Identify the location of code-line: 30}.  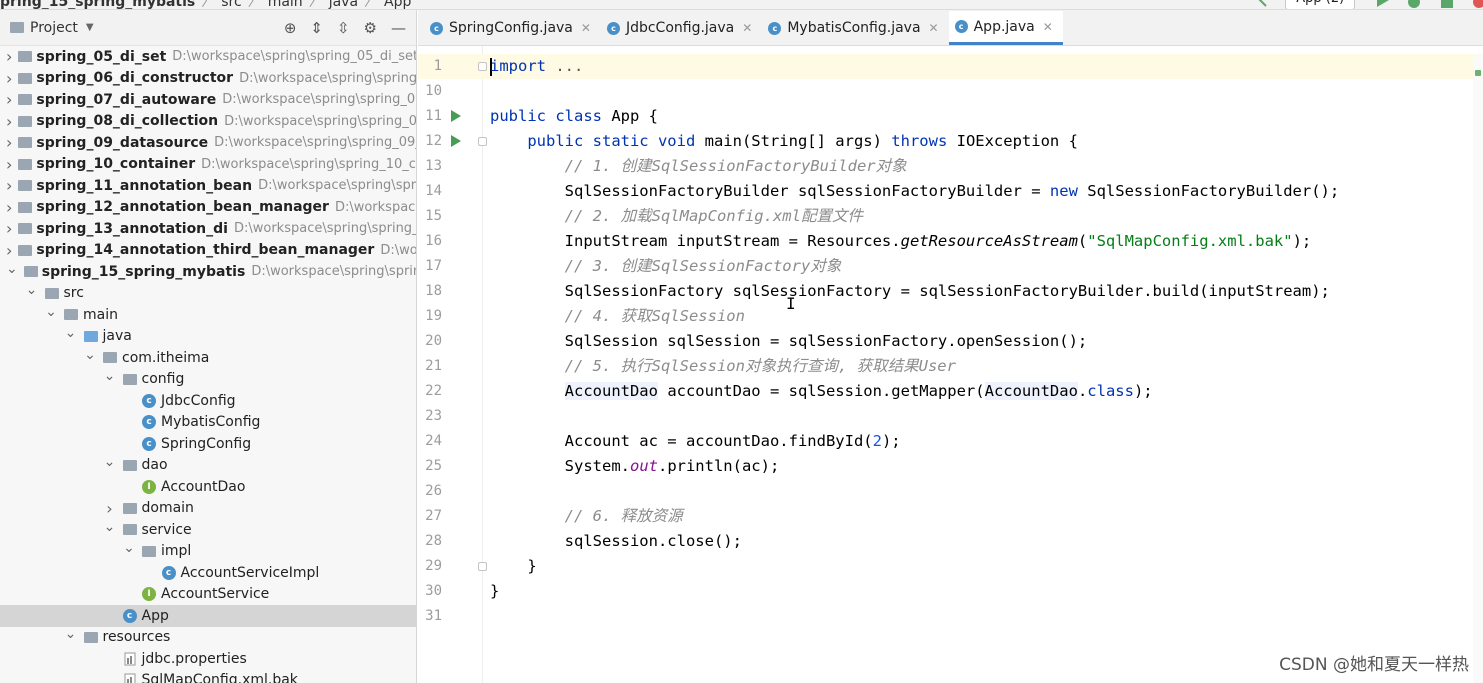
(950, 591).